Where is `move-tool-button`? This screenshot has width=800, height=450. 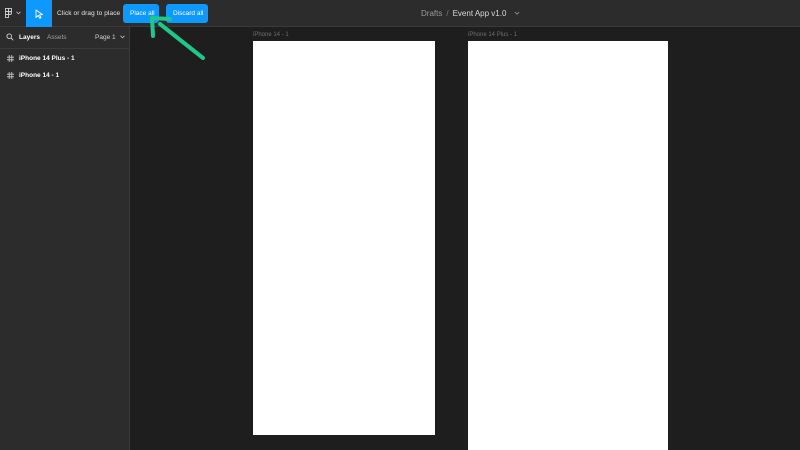 move-tool-button is located at coordinates (39, 13).